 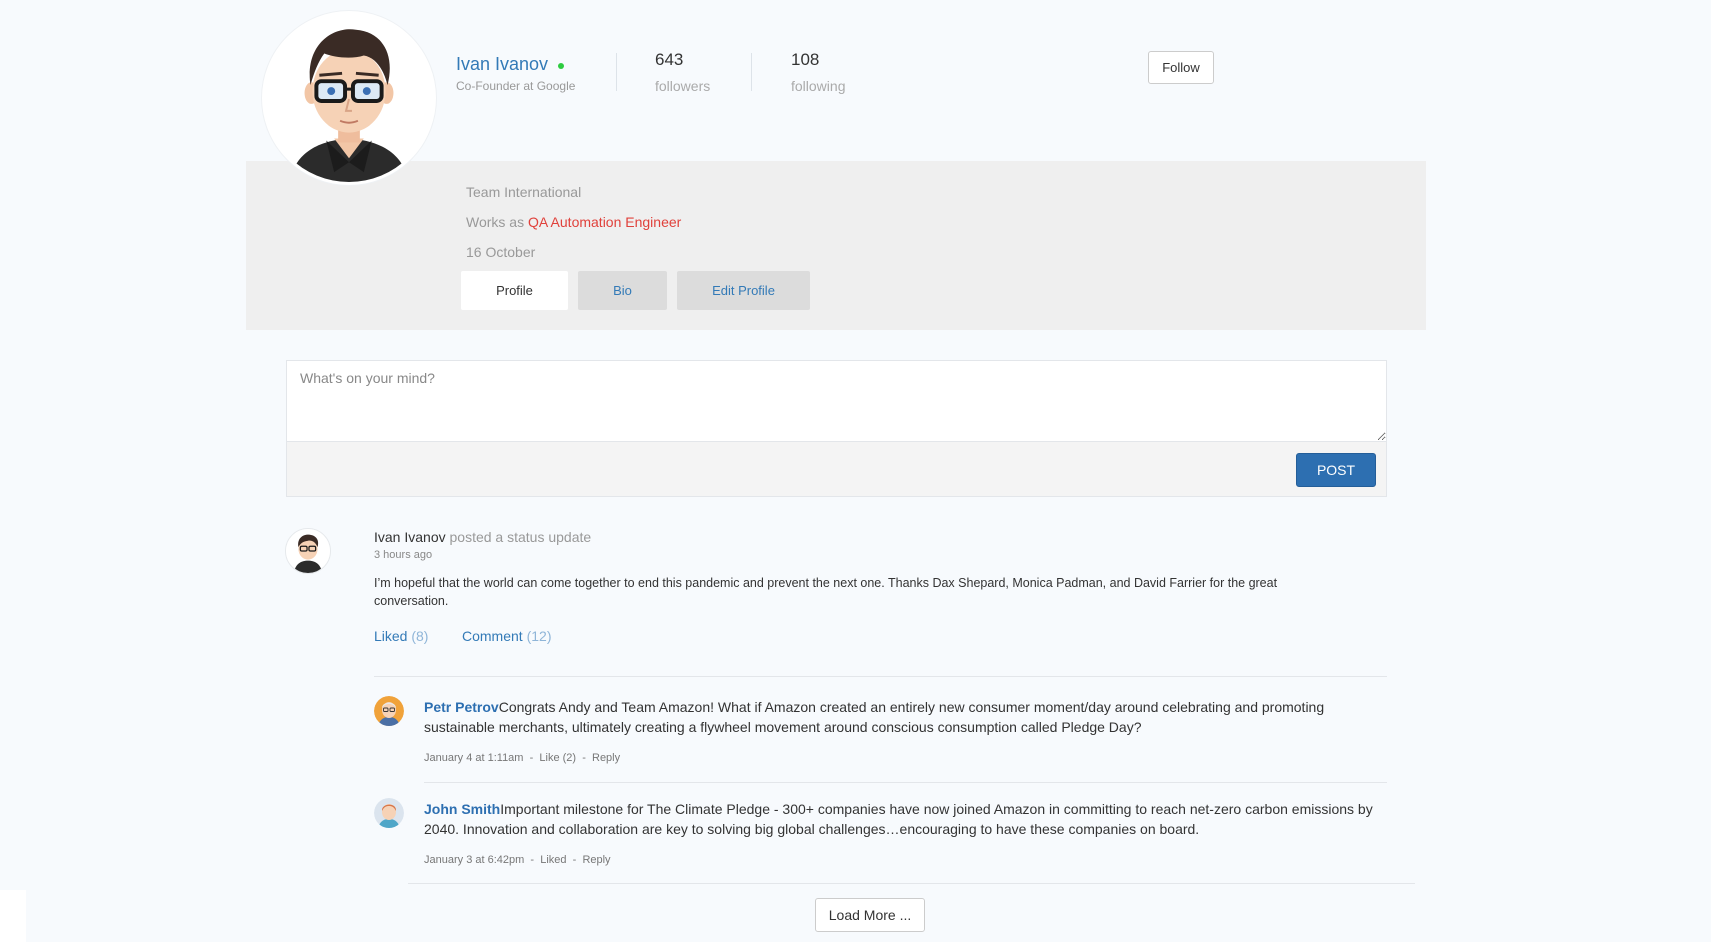 I want to click on profile-avatar, so click(x=349, y=98).